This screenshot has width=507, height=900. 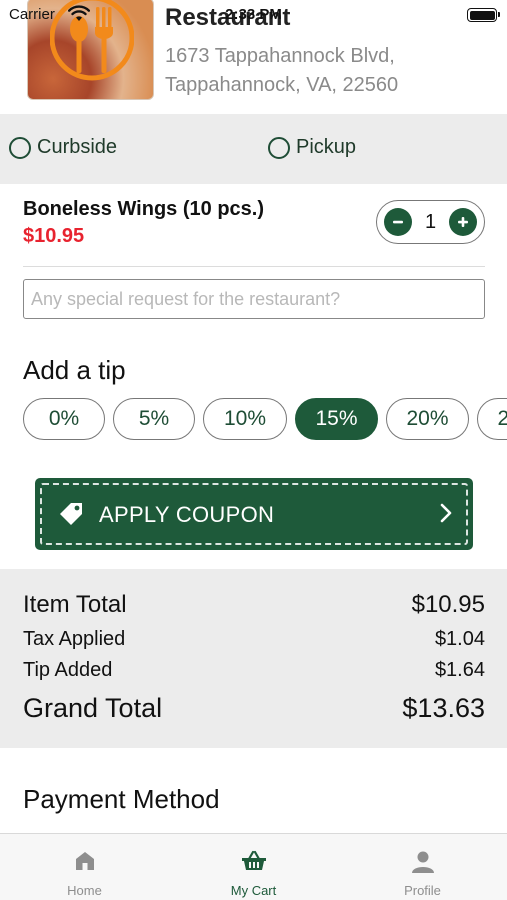 I want to click on tip-options: 0%5%10%15%20% 25%, so click(x=265, y=419).